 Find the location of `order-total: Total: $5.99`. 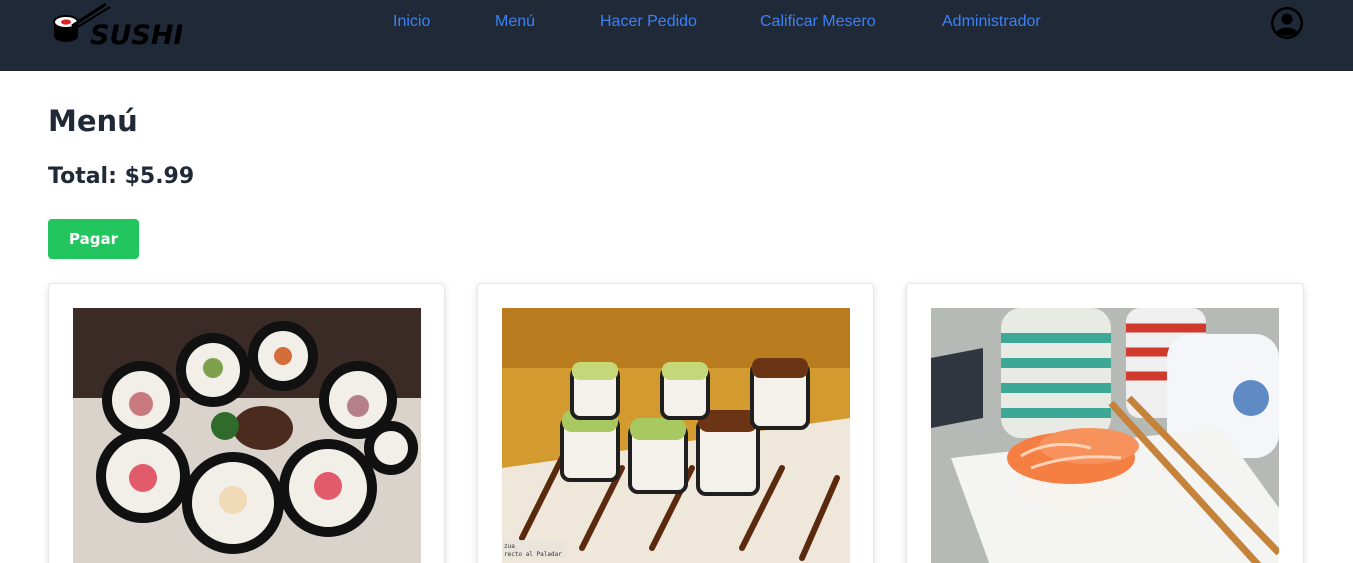

order-total: Total: $5.99 is located at coordinates (121, 176).